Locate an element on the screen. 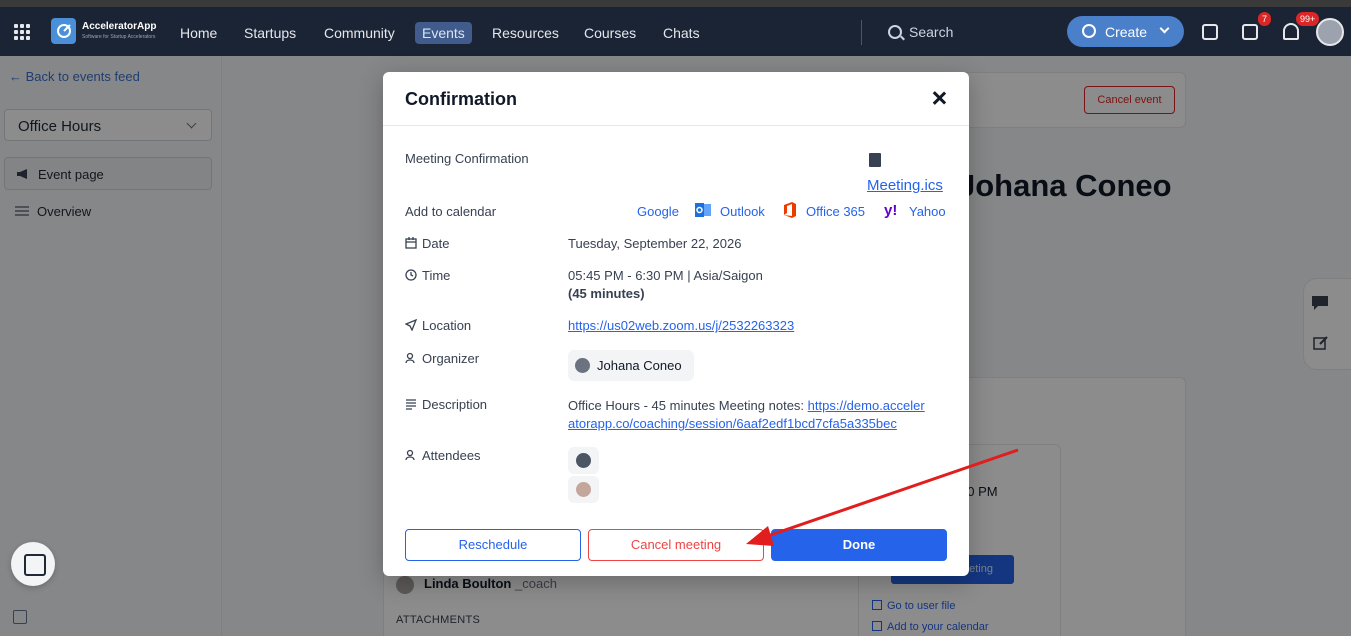 The image size is (1351, 636). organizer-label: Organizer is located at coordinates (442, 358).